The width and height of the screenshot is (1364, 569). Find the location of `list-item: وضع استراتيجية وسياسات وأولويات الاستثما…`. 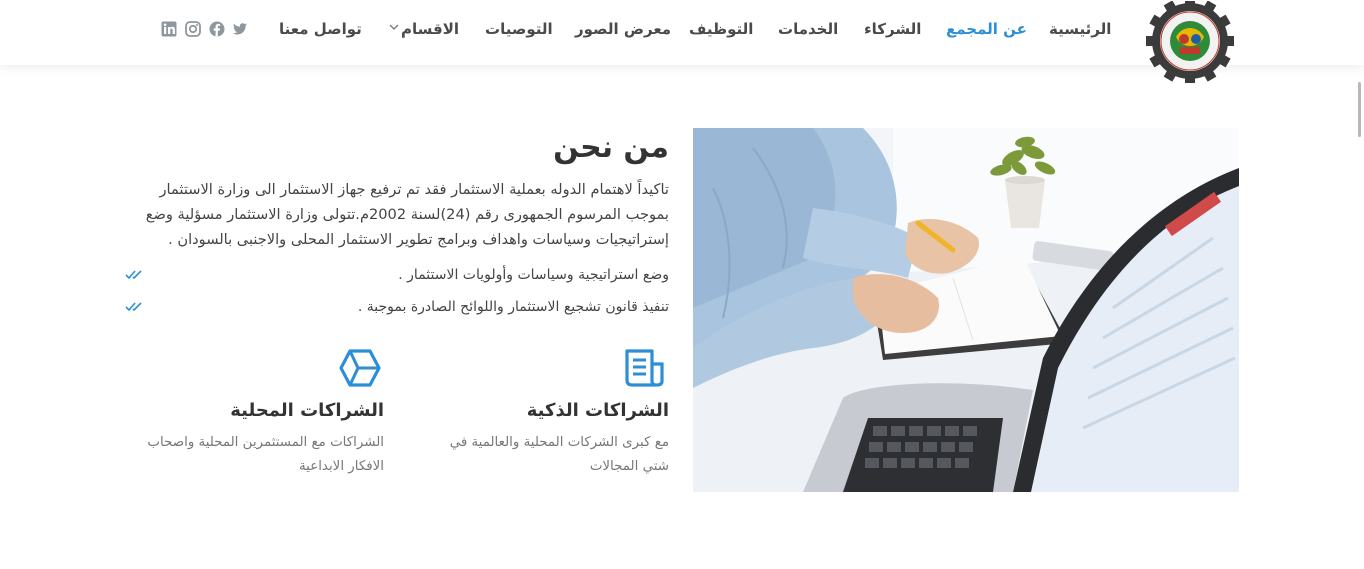

list-item: وضع استراتيجية وسياسات وأولويات الاستثما… is located at coordinates (397, 275).